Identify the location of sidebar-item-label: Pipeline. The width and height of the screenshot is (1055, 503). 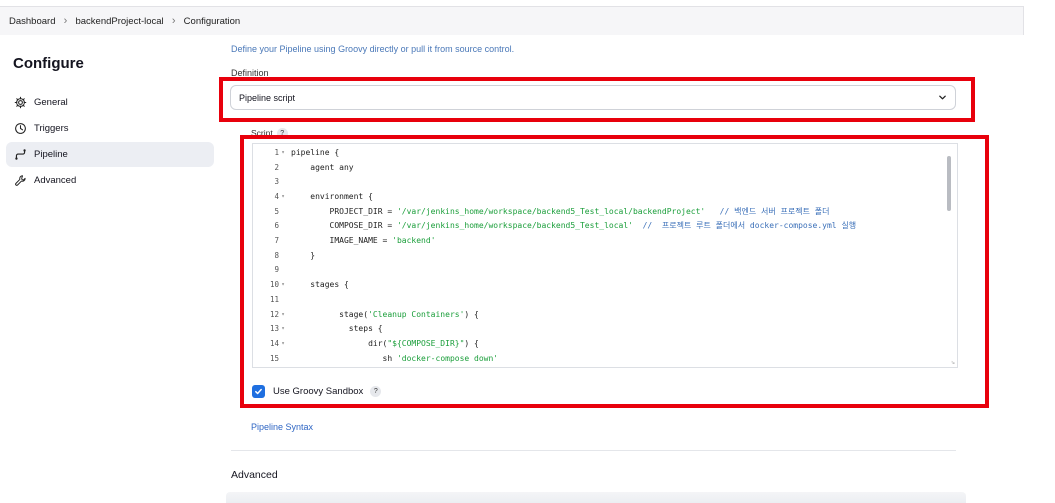
(51, 154).